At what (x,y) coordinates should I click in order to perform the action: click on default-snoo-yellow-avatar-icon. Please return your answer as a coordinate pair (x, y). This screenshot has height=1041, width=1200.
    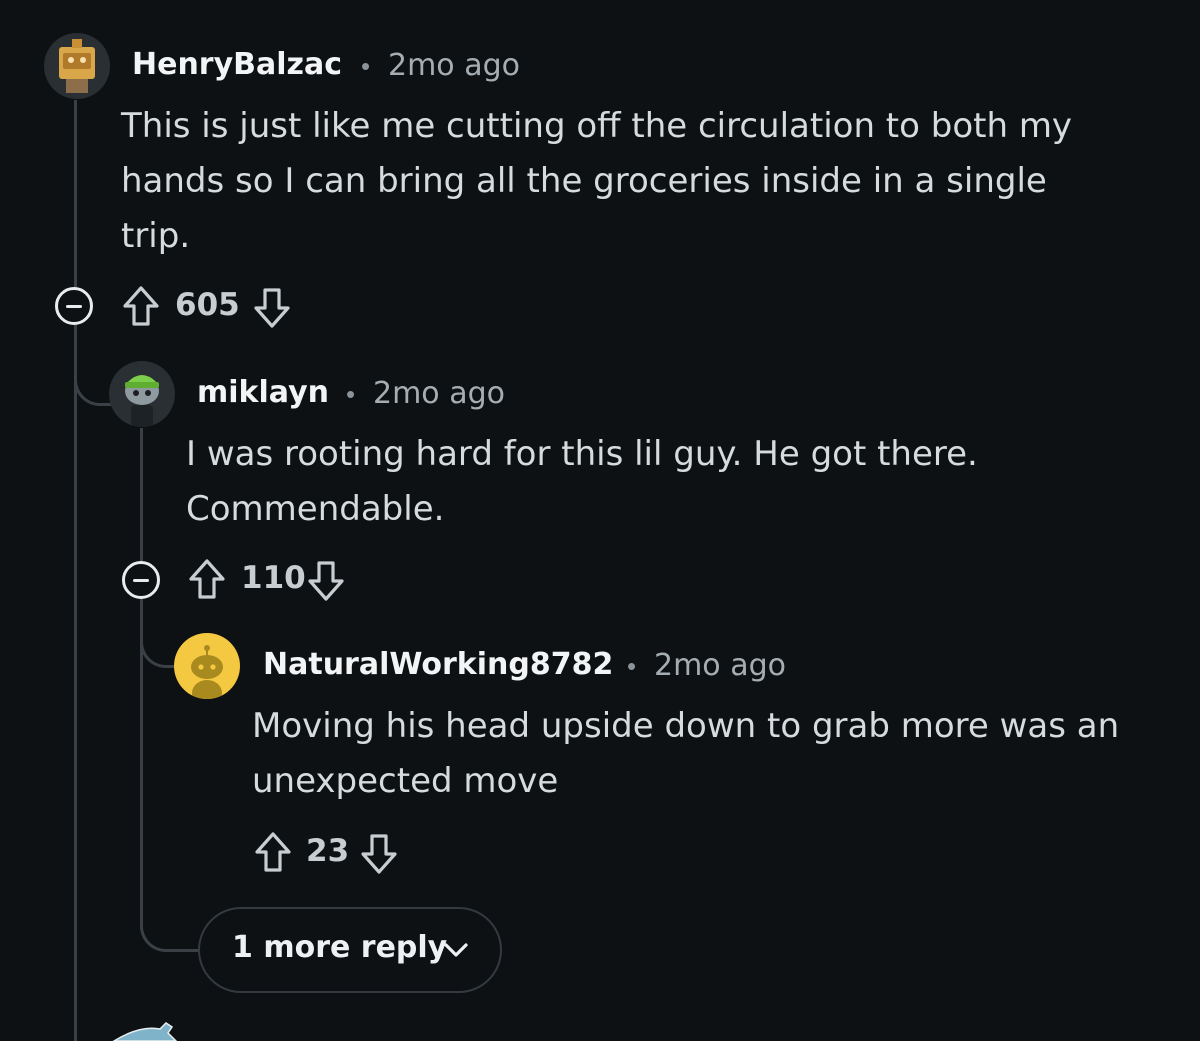
    Looking at the image, I should click on (207, 666).